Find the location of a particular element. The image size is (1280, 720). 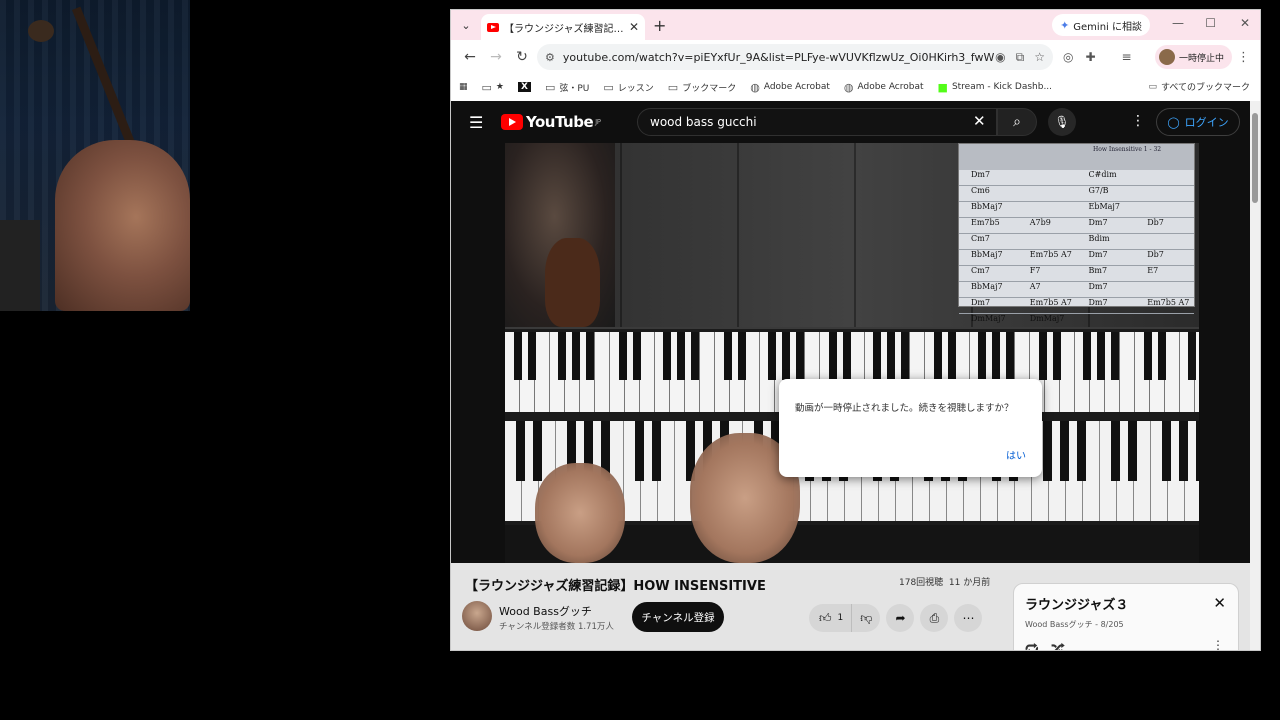

google-lens-icon: ◉ is located at coordinates (1000, 57).